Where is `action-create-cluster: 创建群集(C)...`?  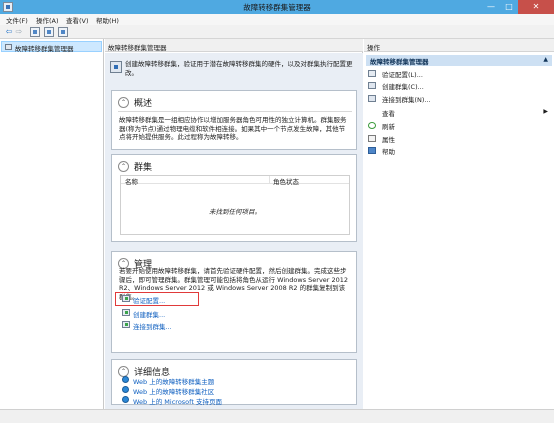 action-create-cluster: 创建群集(C)... is located at coordinates (460, 86).